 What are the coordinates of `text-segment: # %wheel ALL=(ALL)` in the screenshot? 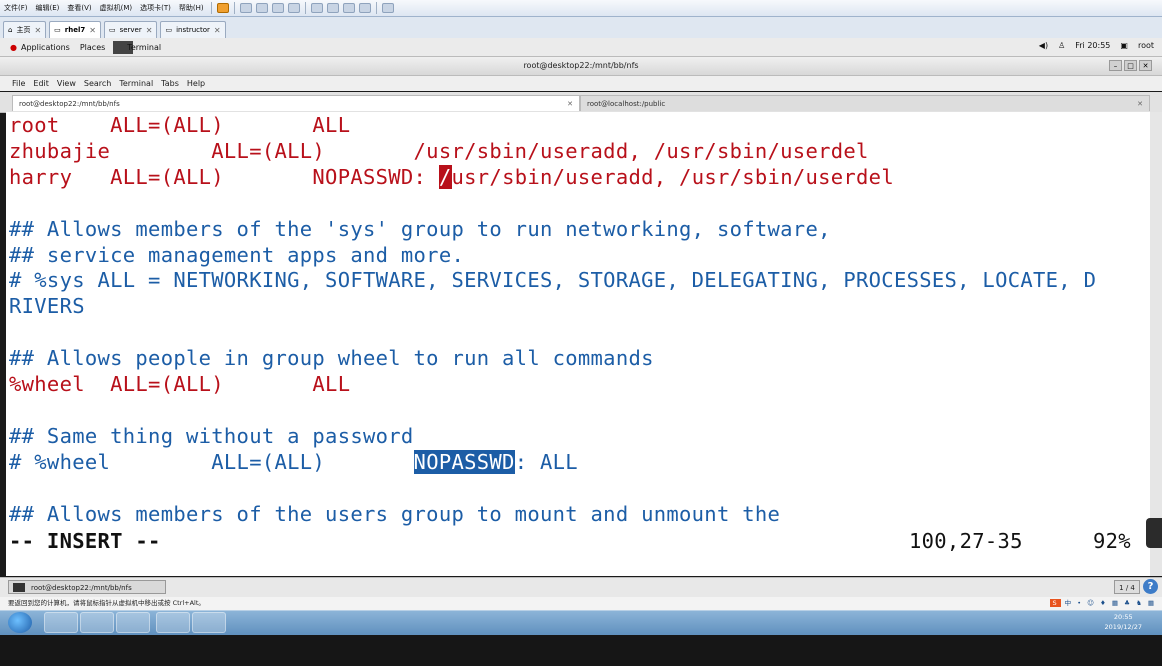 It's located at (211, 461).